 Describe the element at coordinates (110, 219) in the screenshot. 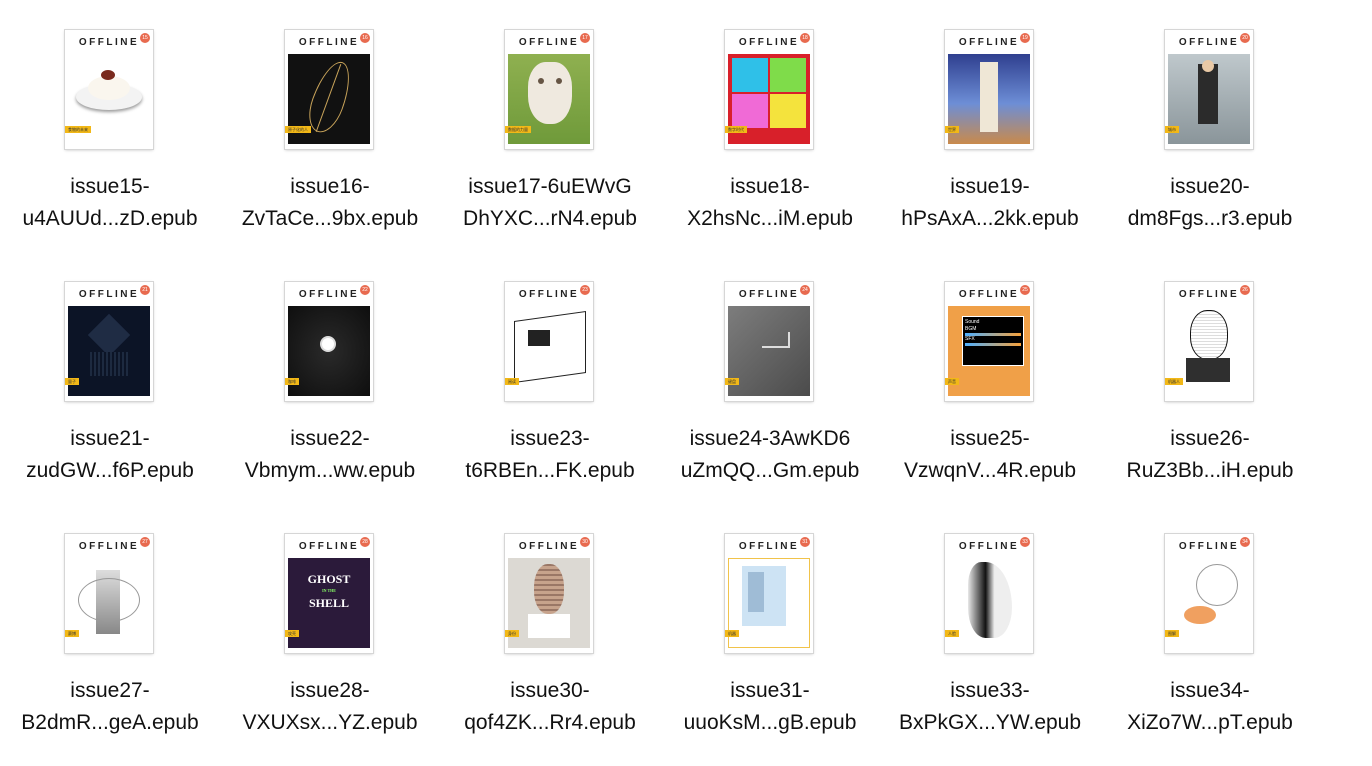

I see `file-name-line2: u4AUUd...zD.epub` at that location.